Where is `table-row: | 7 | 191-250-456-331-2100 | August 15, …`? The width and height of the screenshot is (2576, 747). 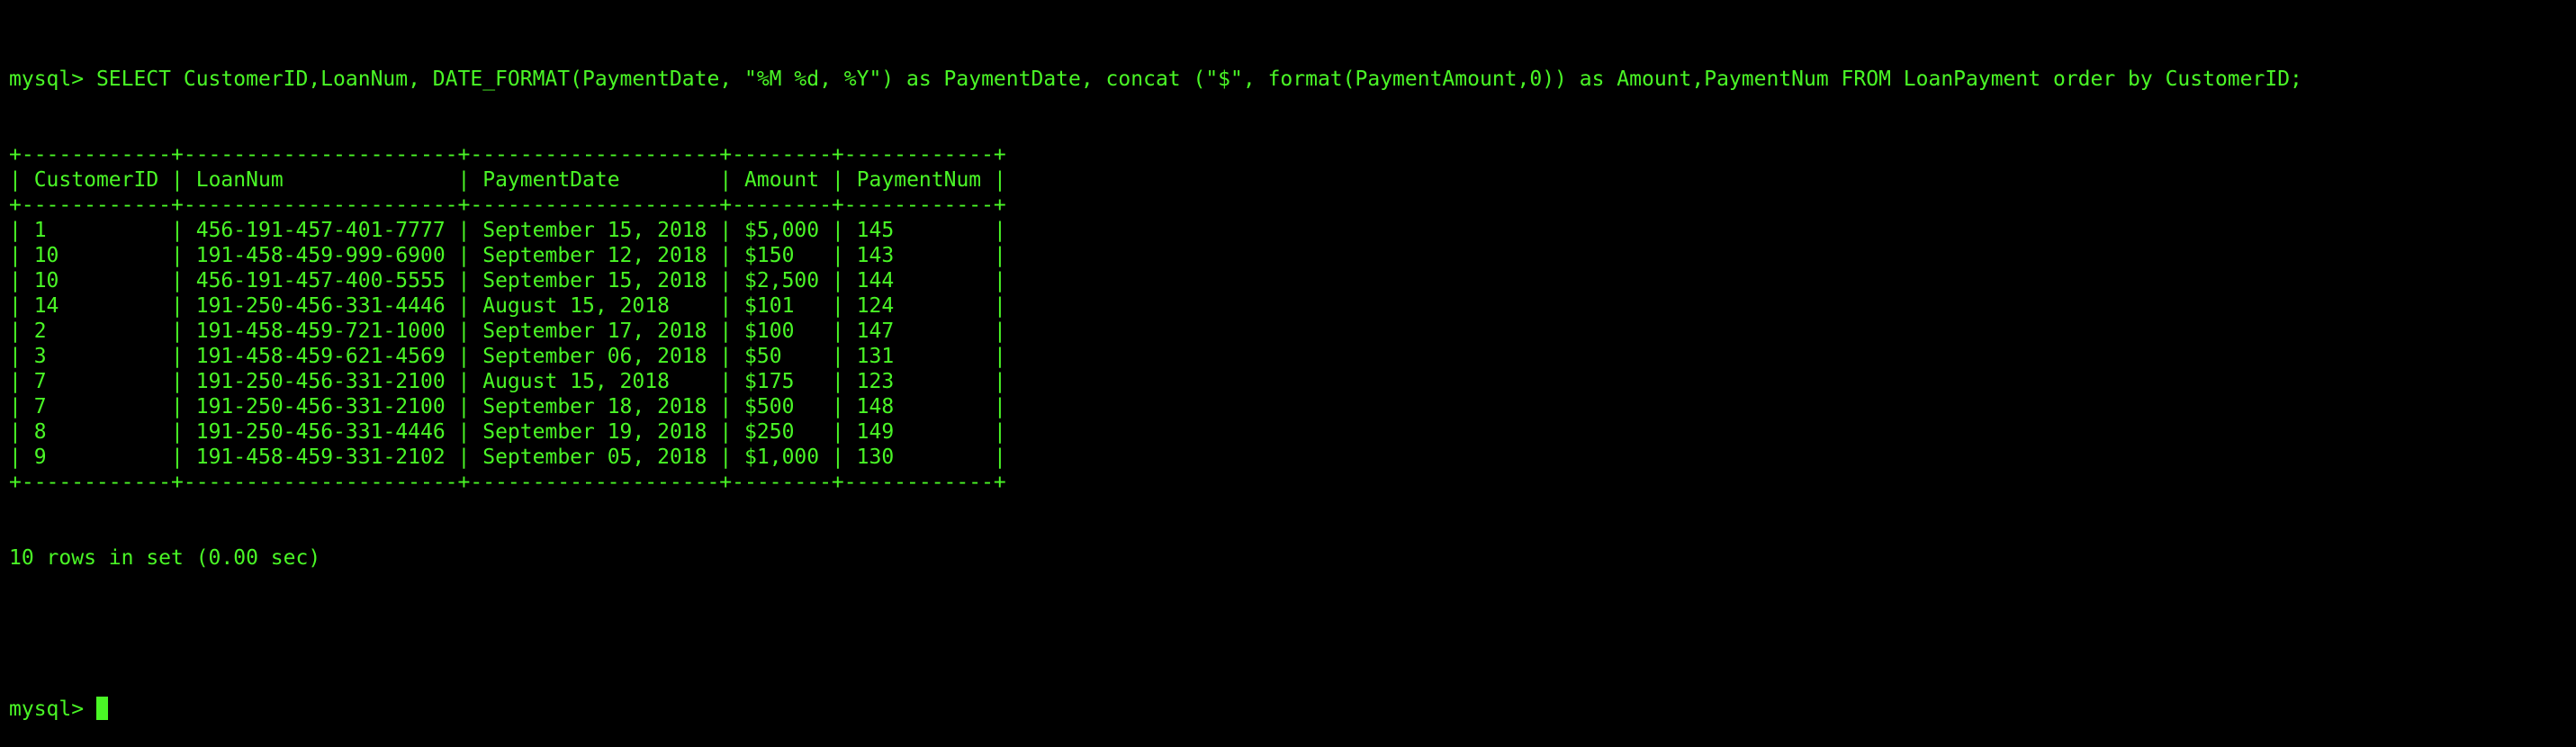 table-row: | 7 | 191-250-456-331-2100 | August 15, … is located at coordinates (507, 382).